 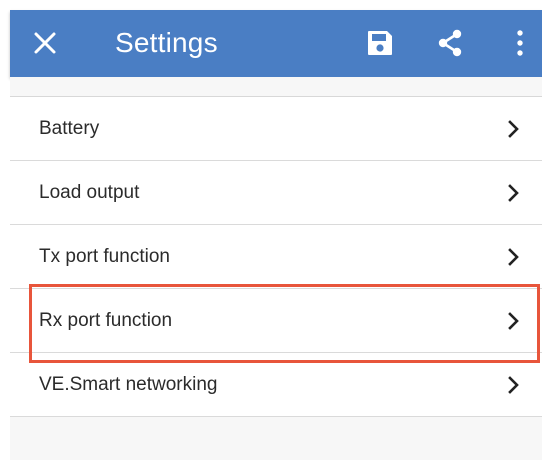 What do you see at coordinates (276, 438) in the screenshot?
I see `empty-area` at bounding box center [276, 438].